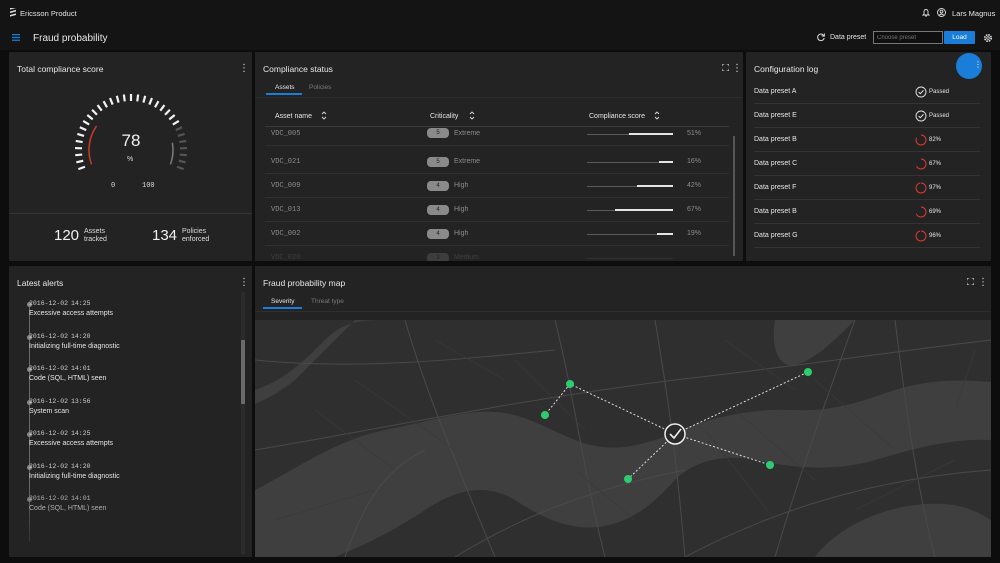 This screenshot has height=563, width=1000. Describe the element at coordinates (16, 37) in the screenshot. I see `menu-icon` at that location.